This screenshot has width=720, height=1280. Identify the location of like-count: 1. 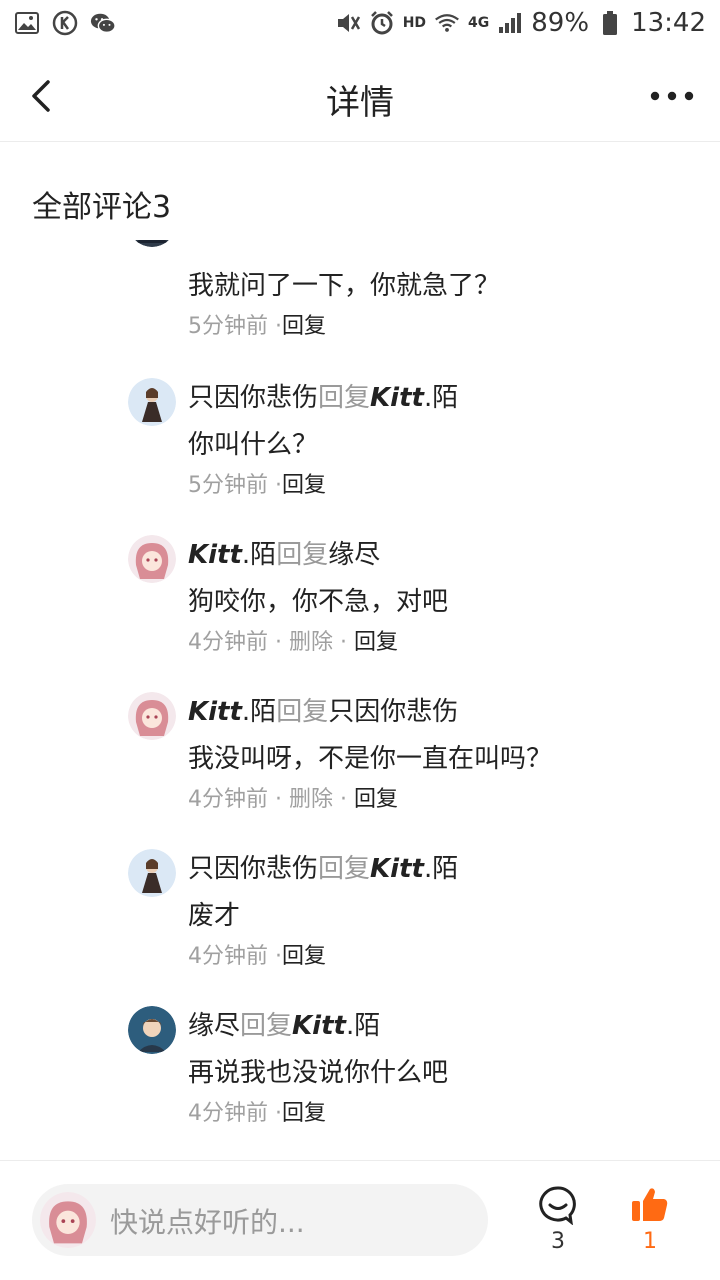
(650, 1241).